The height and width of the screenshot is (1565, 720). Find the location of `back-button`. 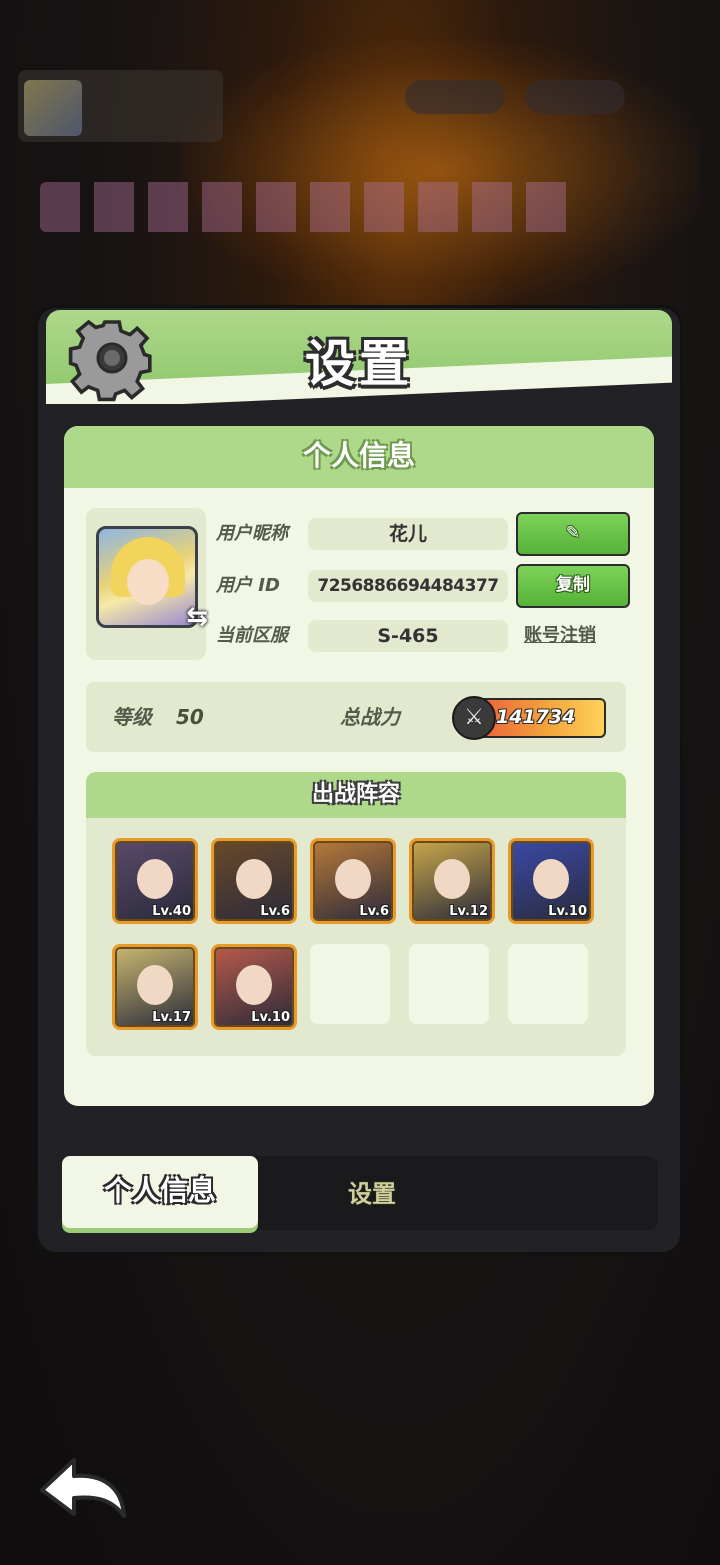

back-button is located at coordinates (84, 1488).